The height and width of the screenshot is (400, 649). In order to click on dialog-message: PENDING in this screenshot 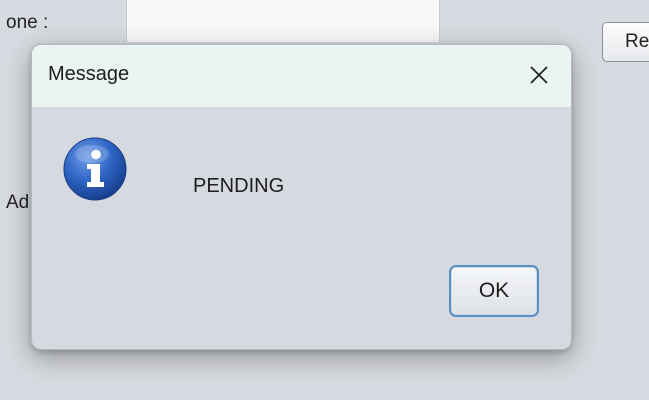, I will do `click(239, 186)`.